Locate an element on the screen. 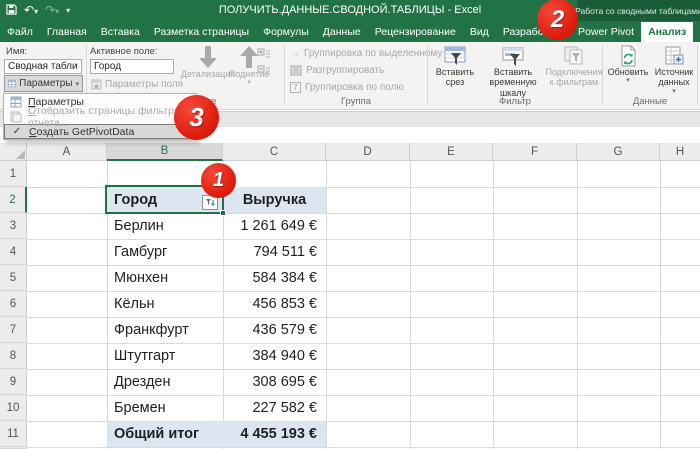 This screenshot has width=700, height=449. cell-c2-revenue-header: Выручка is located at coordinates (274, 200).